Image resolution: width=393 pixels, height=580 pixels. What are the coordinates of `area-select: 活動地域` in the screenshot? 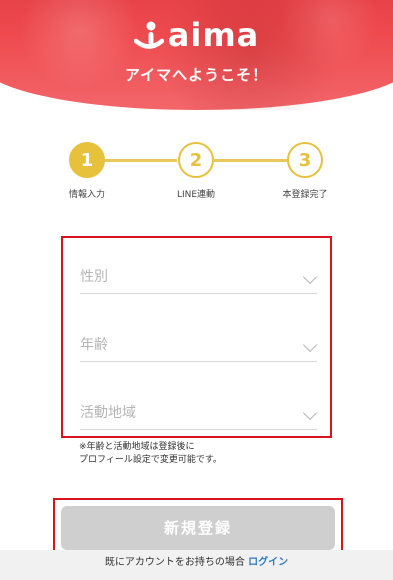 It's located at (199, 405).